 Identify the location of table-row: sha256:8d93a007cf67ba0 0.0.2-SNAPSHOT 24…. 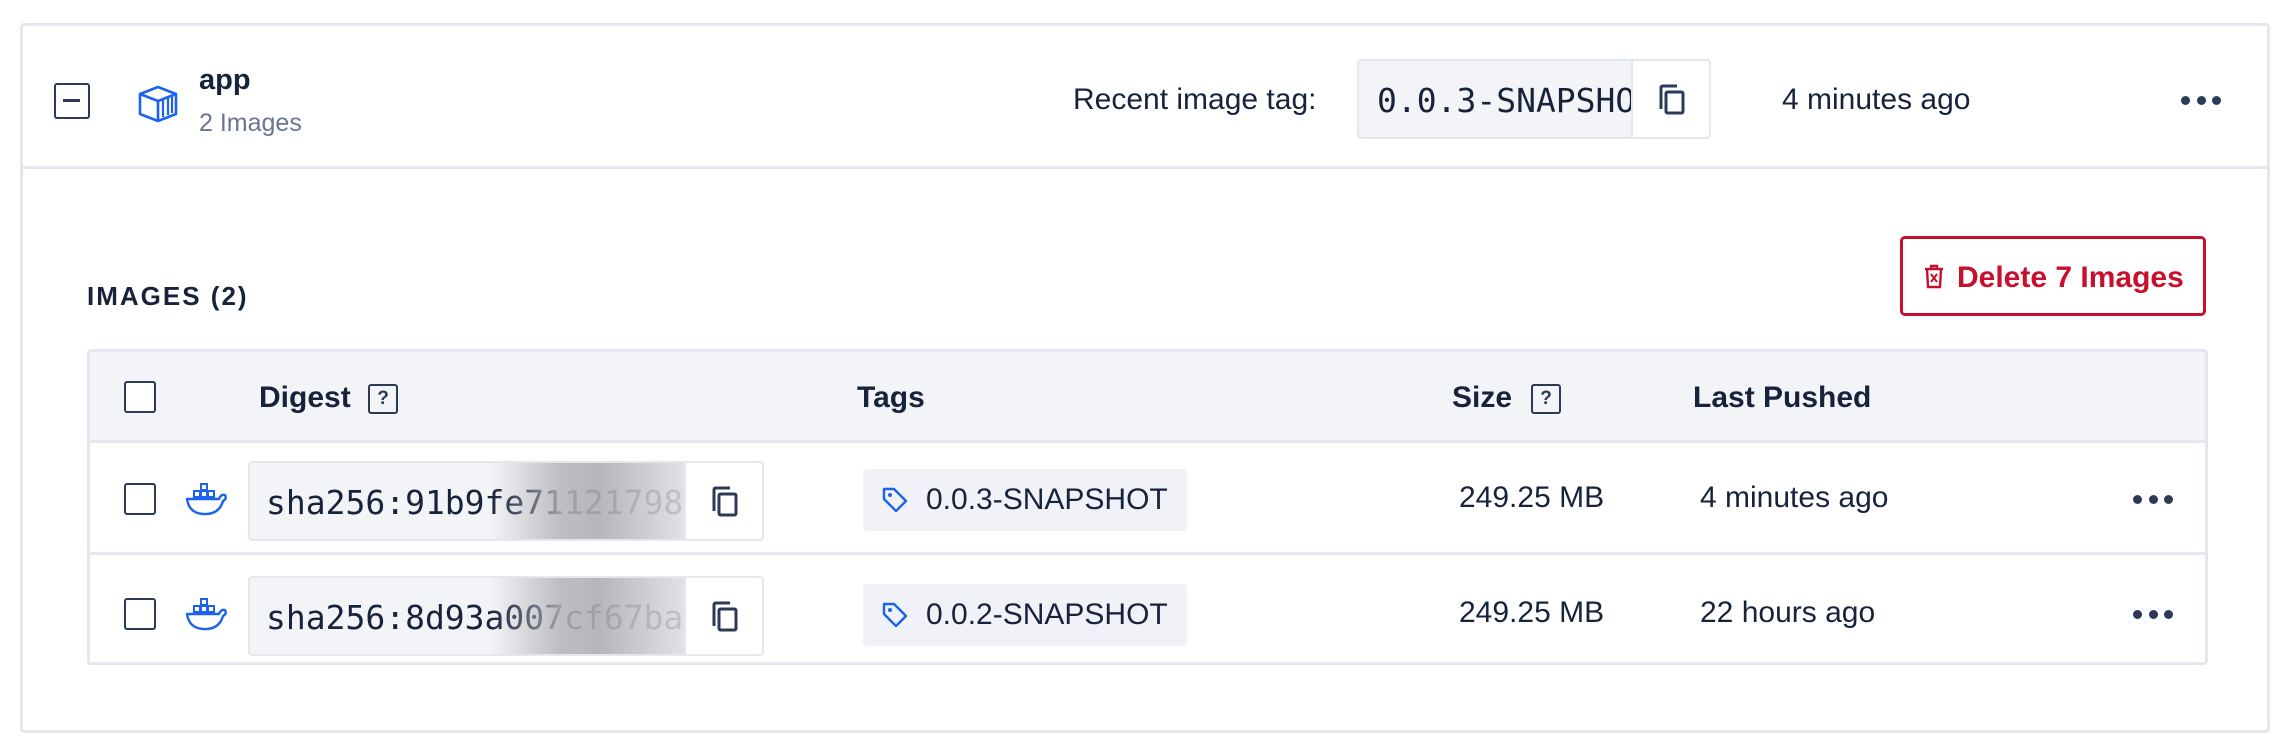
(1147, 614).